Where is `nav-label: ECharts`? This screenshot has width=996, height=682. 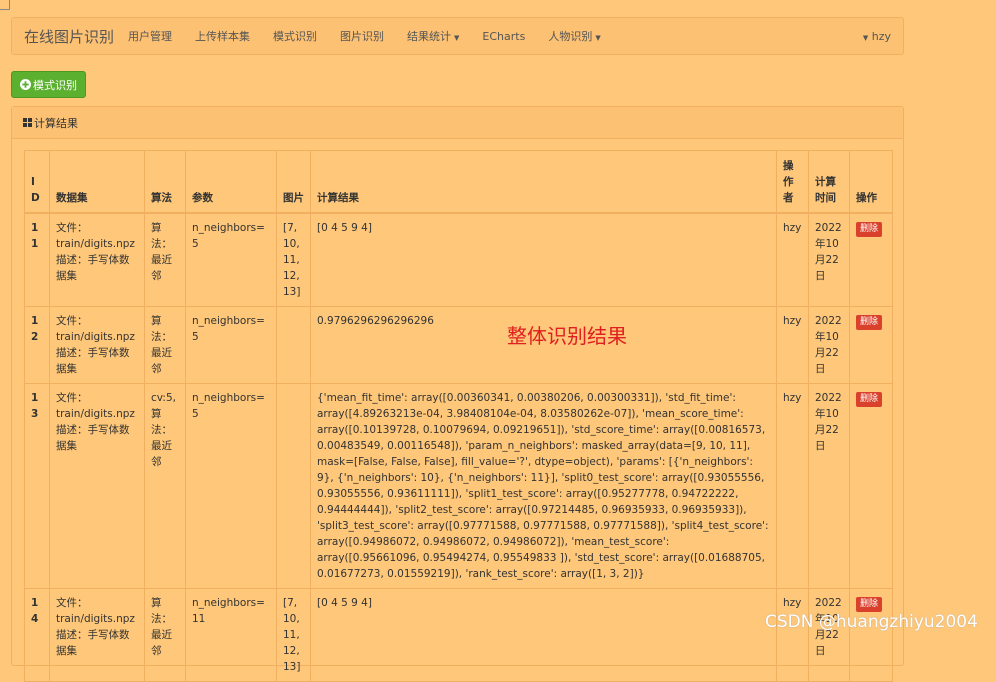
nav-label: ECharts is located at coordinates (504, 36).